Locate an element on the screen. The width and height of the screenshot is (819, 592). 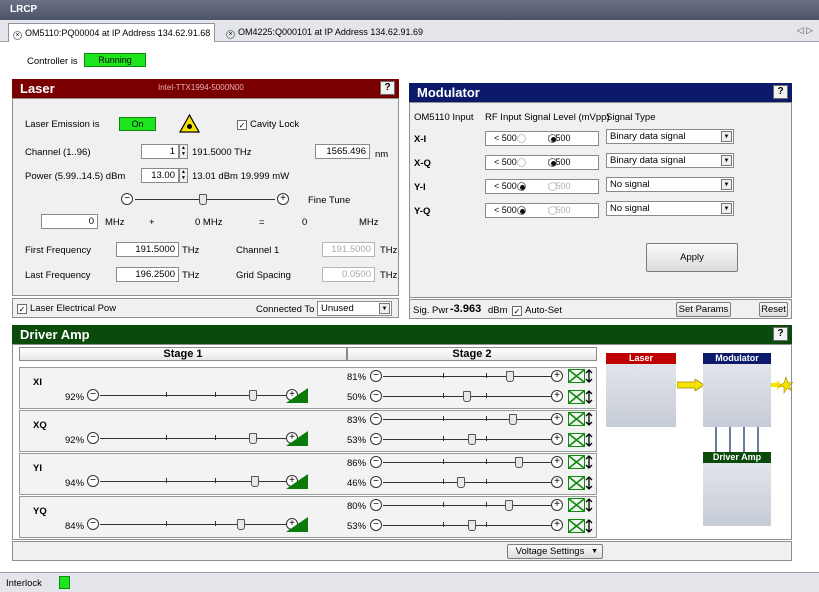
signal-type-value: No signal is located at coordinates (630, 184).